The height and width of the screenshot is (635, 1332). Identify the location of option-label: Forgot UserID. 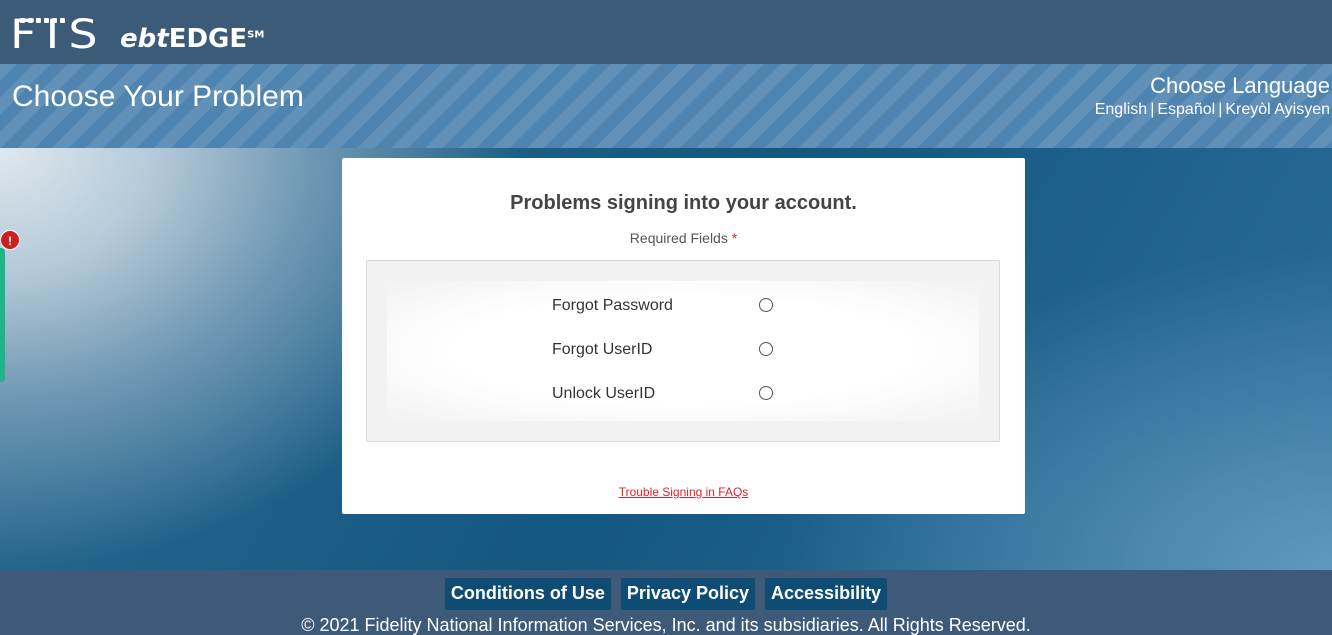
(602, 349).